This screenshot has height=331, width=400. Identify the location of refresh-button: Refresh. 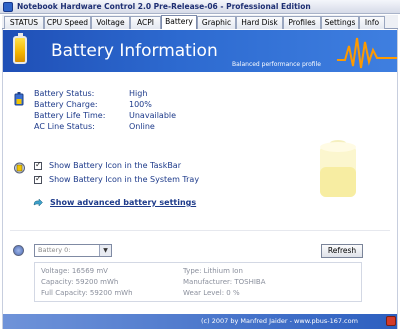
(342, 251).